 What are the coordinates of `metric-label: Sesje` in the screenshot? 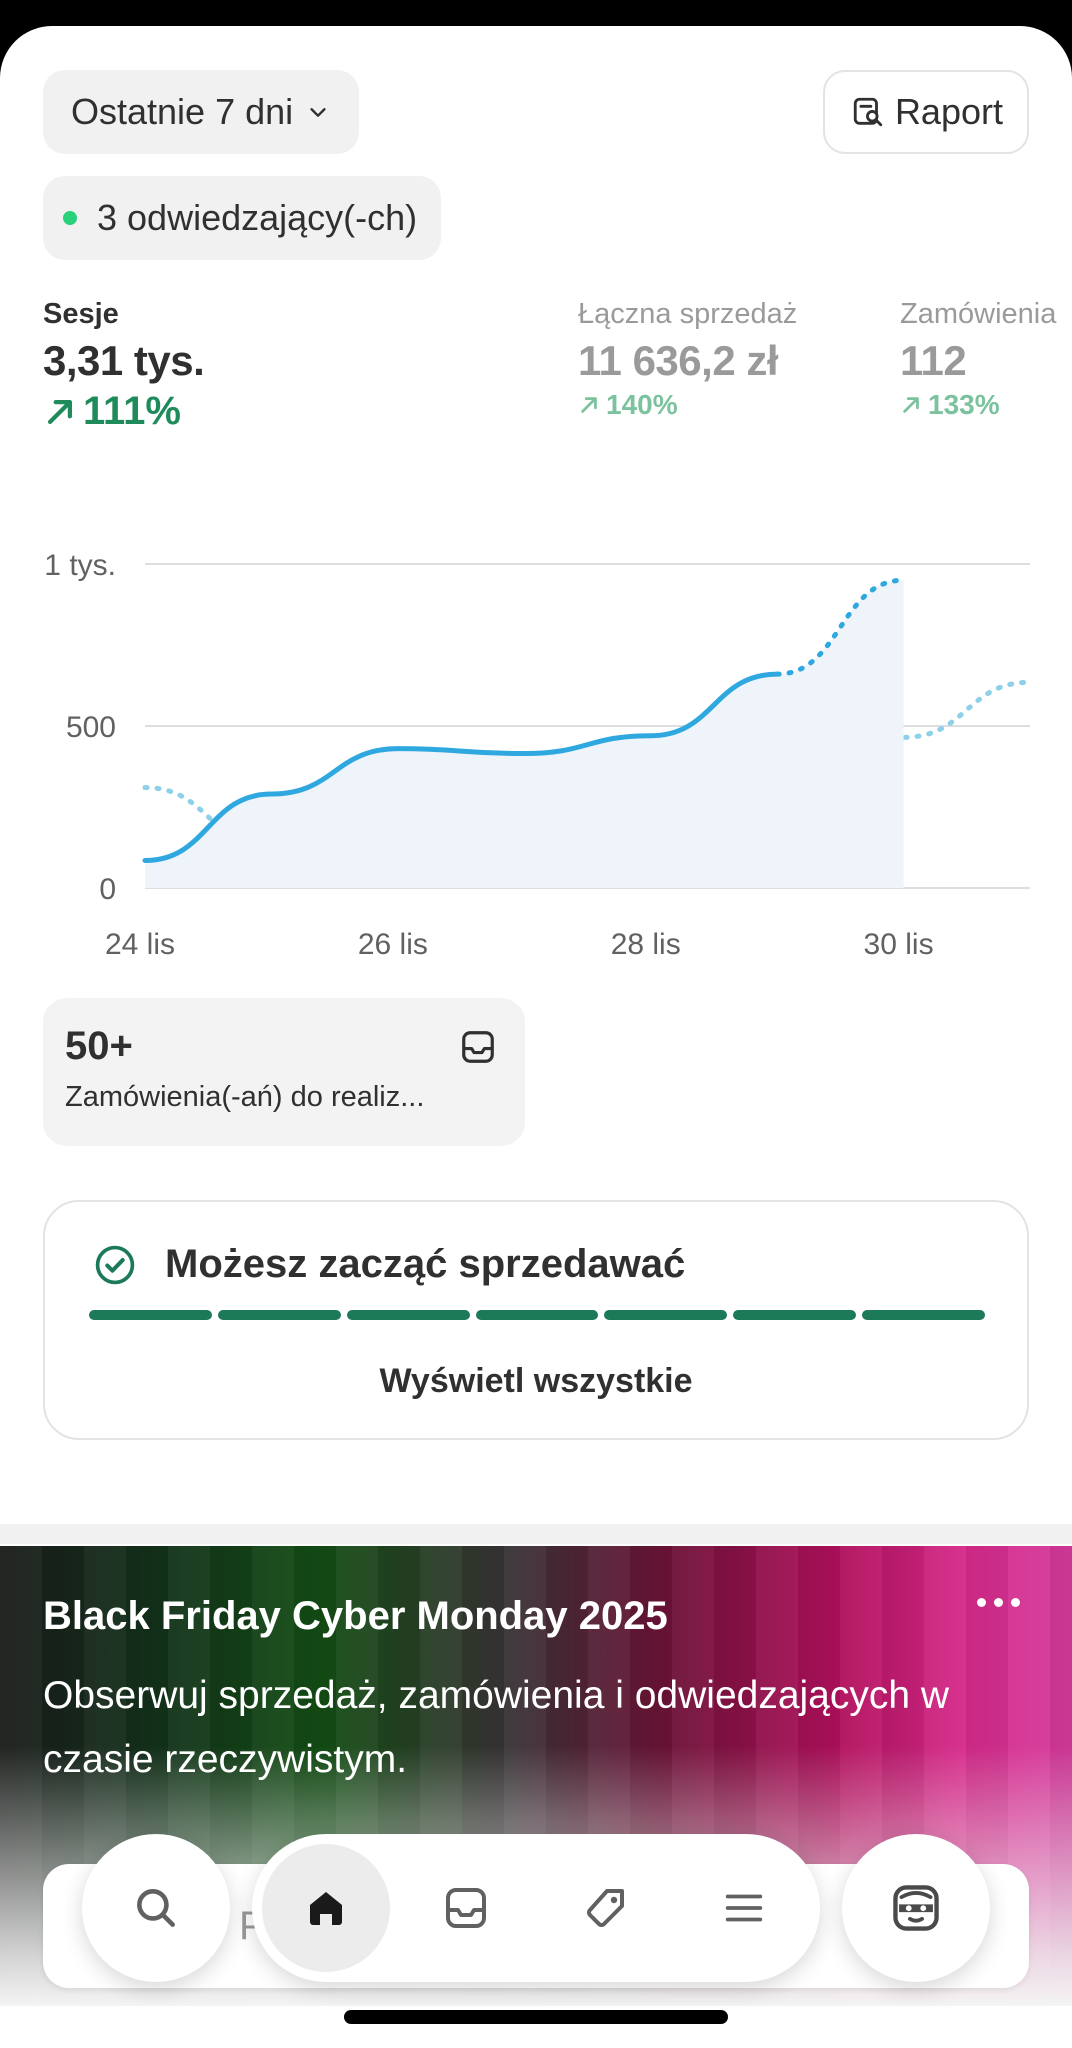 It's located at (81, 314).